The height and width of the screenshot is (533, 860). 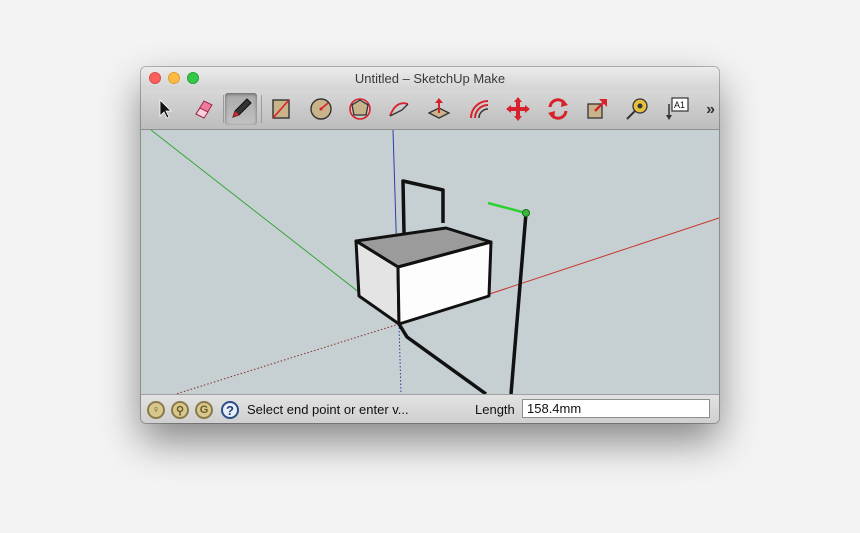 What do you see at coordinates (287, 358) in the screenshot?
I see `red-axis-negative` at bounding box center [287, 358].